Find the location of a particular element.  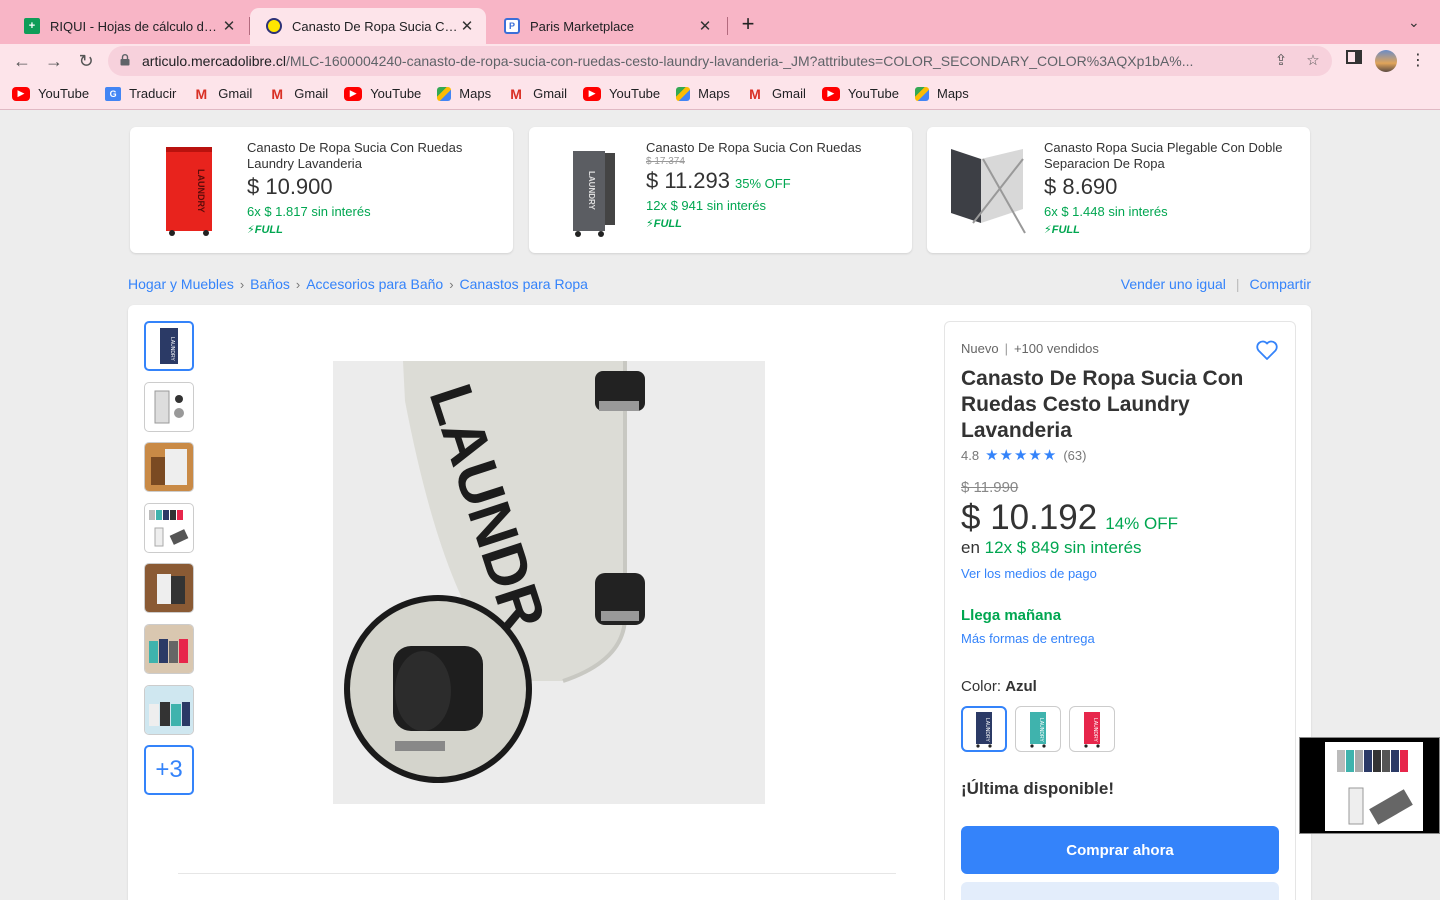

recommendation-installments: 6x $ 1.448 sin interés is located at coordinates (1106, 211).